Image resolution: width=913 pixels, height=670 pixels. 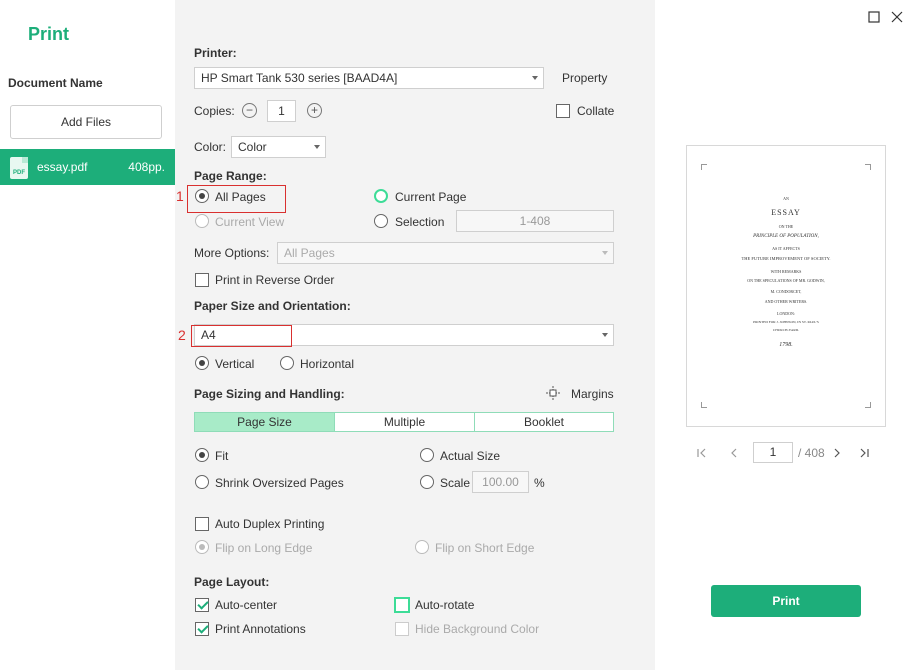 I want to click on previous-page-icon, so click(x=734, y=453).